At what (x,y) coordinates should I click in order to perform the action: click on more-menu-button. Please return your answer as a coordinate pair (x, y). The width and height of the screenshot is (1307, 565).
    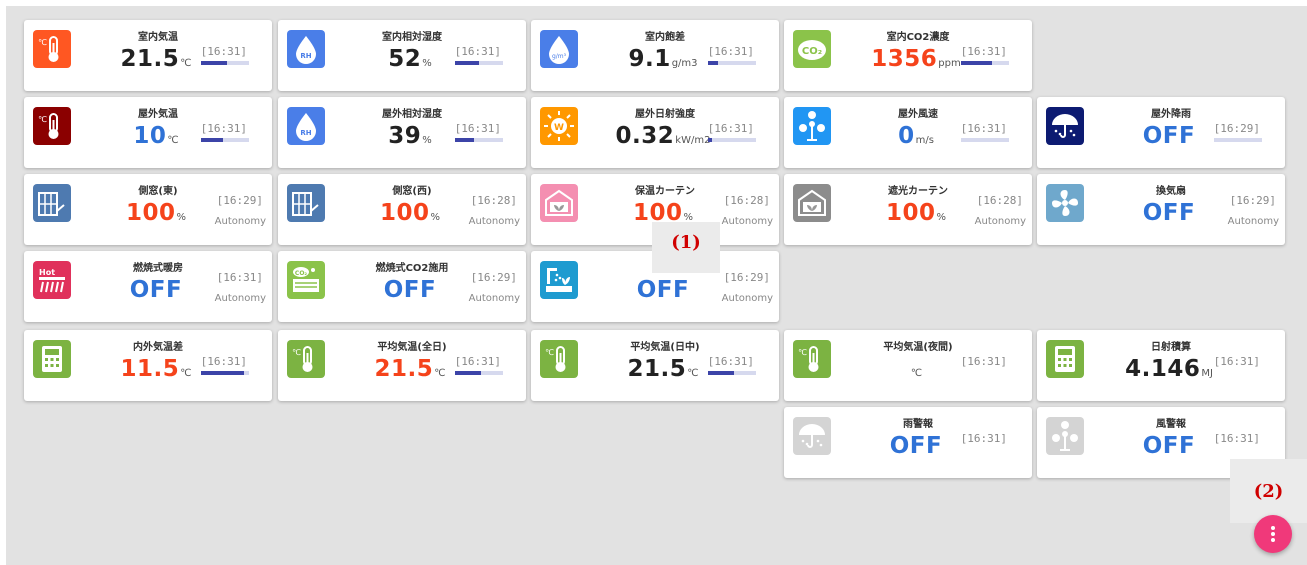
    Looking at the image, I should click on (1273, 534).